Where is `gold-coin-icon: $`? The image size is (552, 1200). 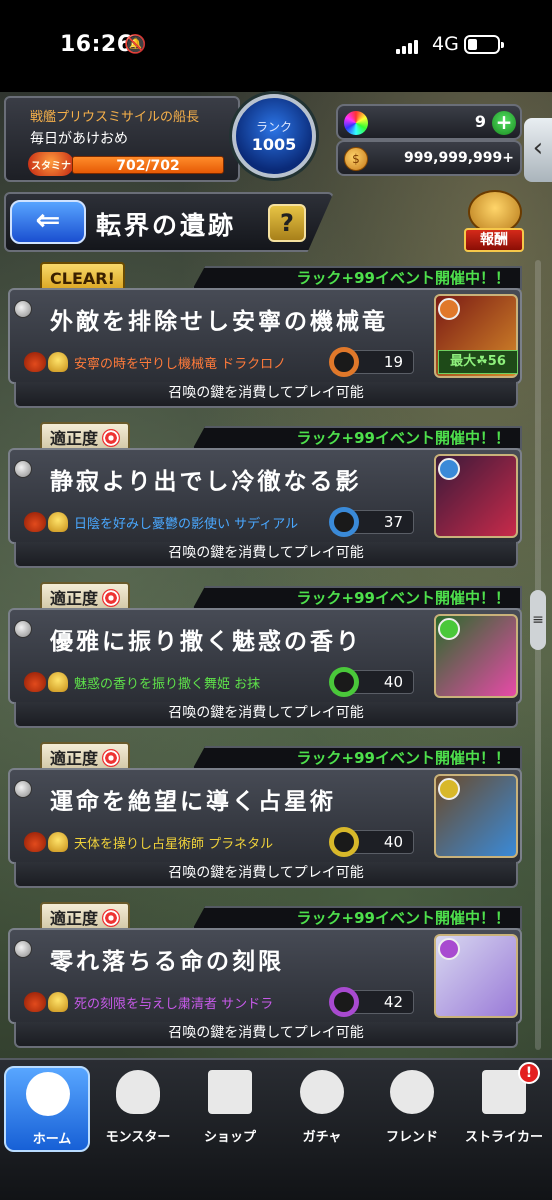
gold-coin-icon: $ is located at coordinates (356, 159).